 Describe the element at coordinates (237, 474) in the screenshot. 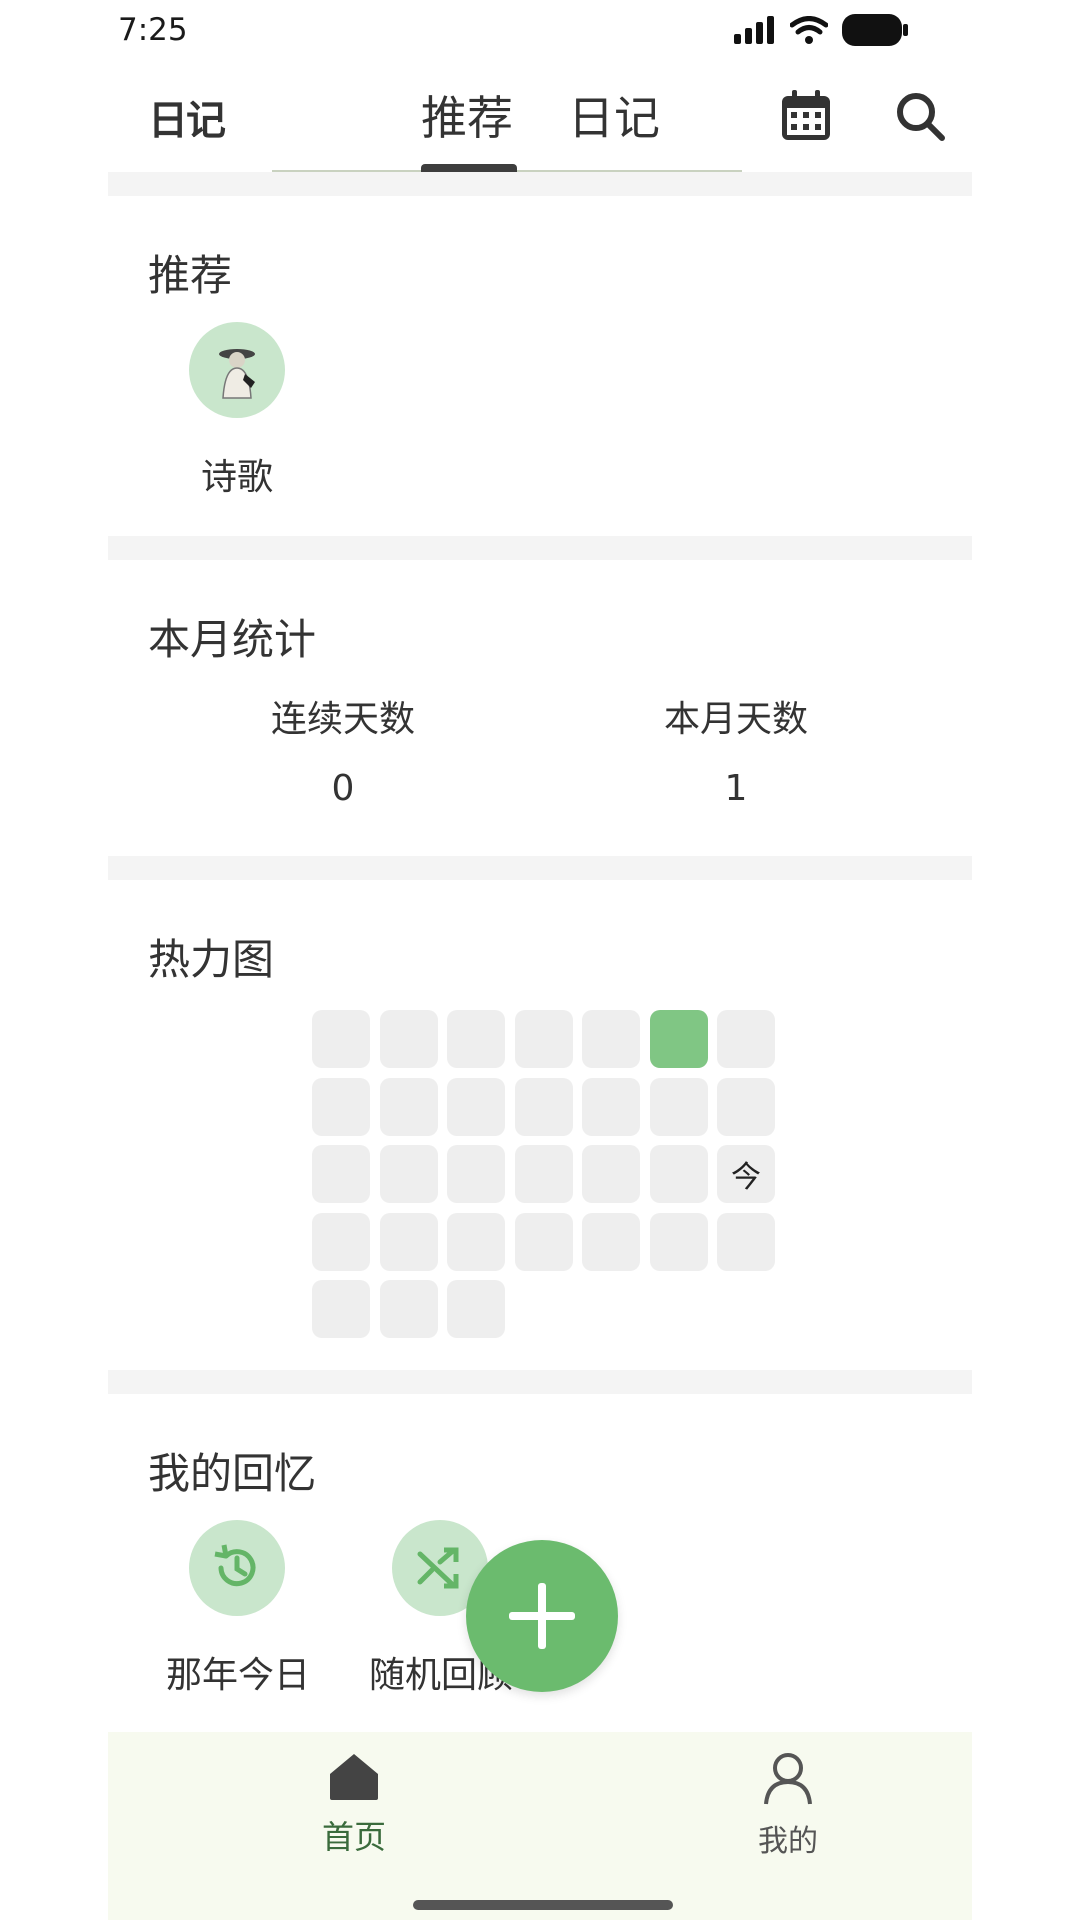

I see `poetry-label: 诗歌` at that location.